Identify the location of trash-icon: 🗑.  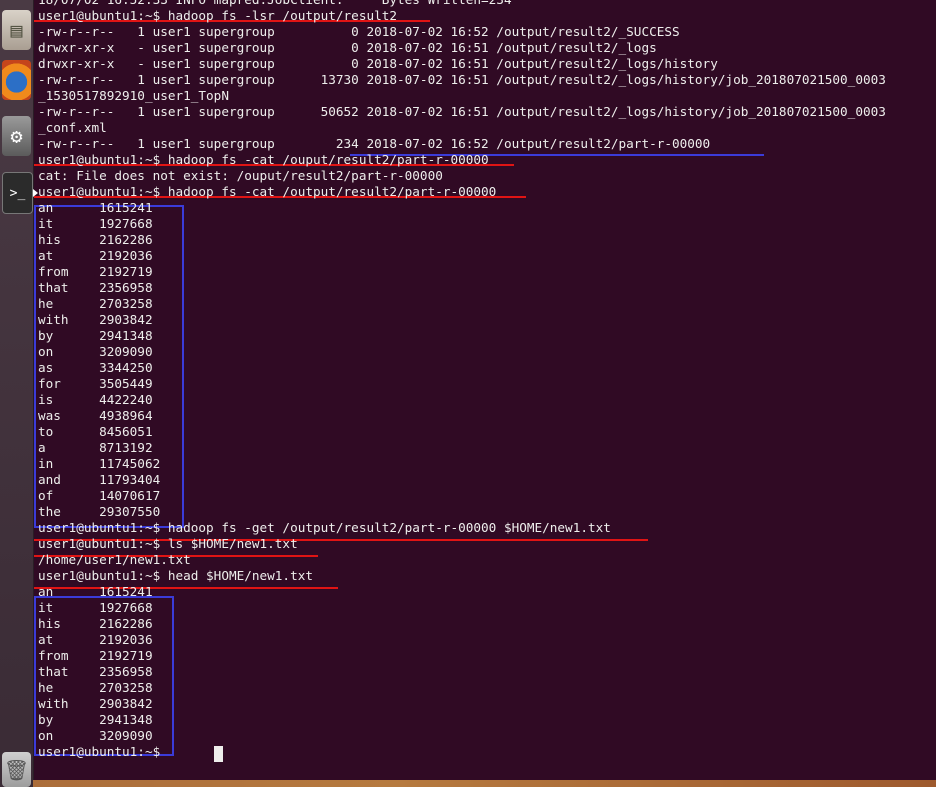
(16, 769).